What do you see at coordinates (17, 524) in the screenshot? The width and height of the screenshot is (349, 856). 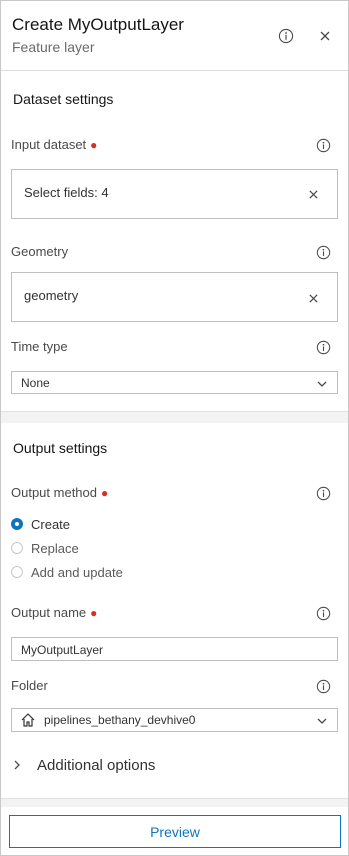 I see `radio-button-checked` at bounding box center [17, 524].